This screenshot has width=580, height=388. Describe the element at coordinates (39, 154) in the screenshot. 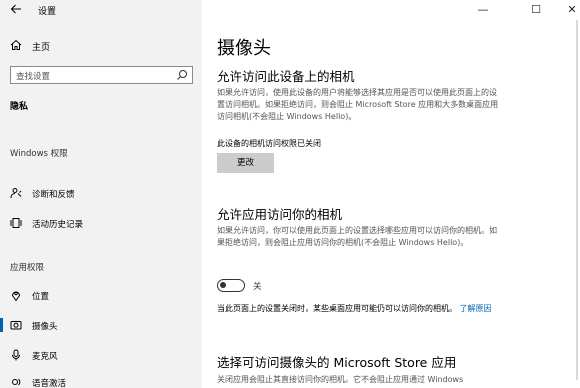

I see `group-header-windows-permissions: Windows 权限` at that location.